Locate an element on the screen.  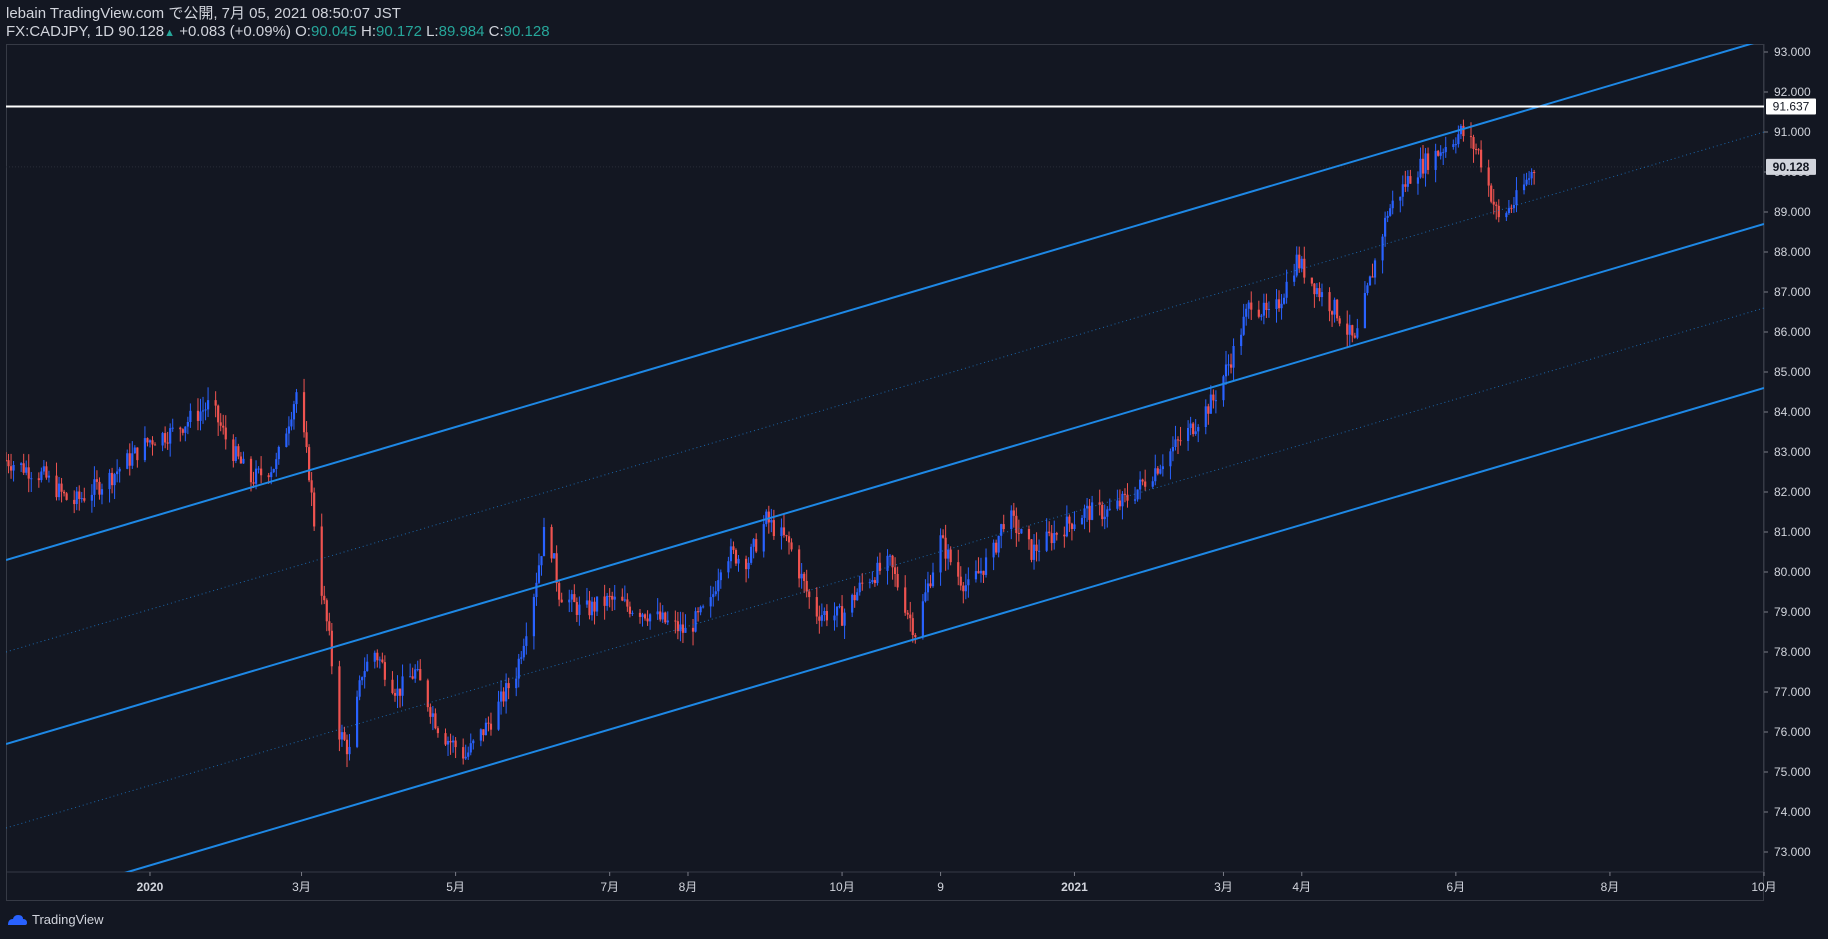
price-tick-label: 86.000 is located at coordinates (1792, 332).